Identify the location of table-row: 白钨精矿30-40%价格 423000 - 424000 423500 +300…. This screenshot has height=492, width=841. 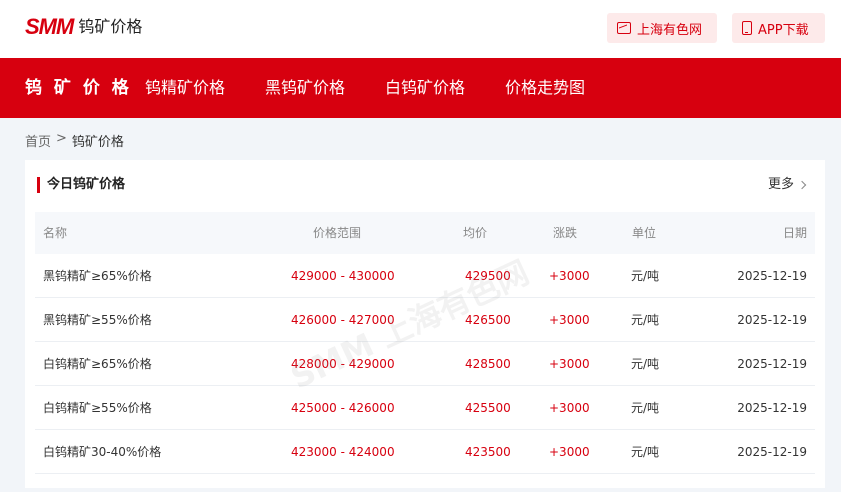
(425, 452).